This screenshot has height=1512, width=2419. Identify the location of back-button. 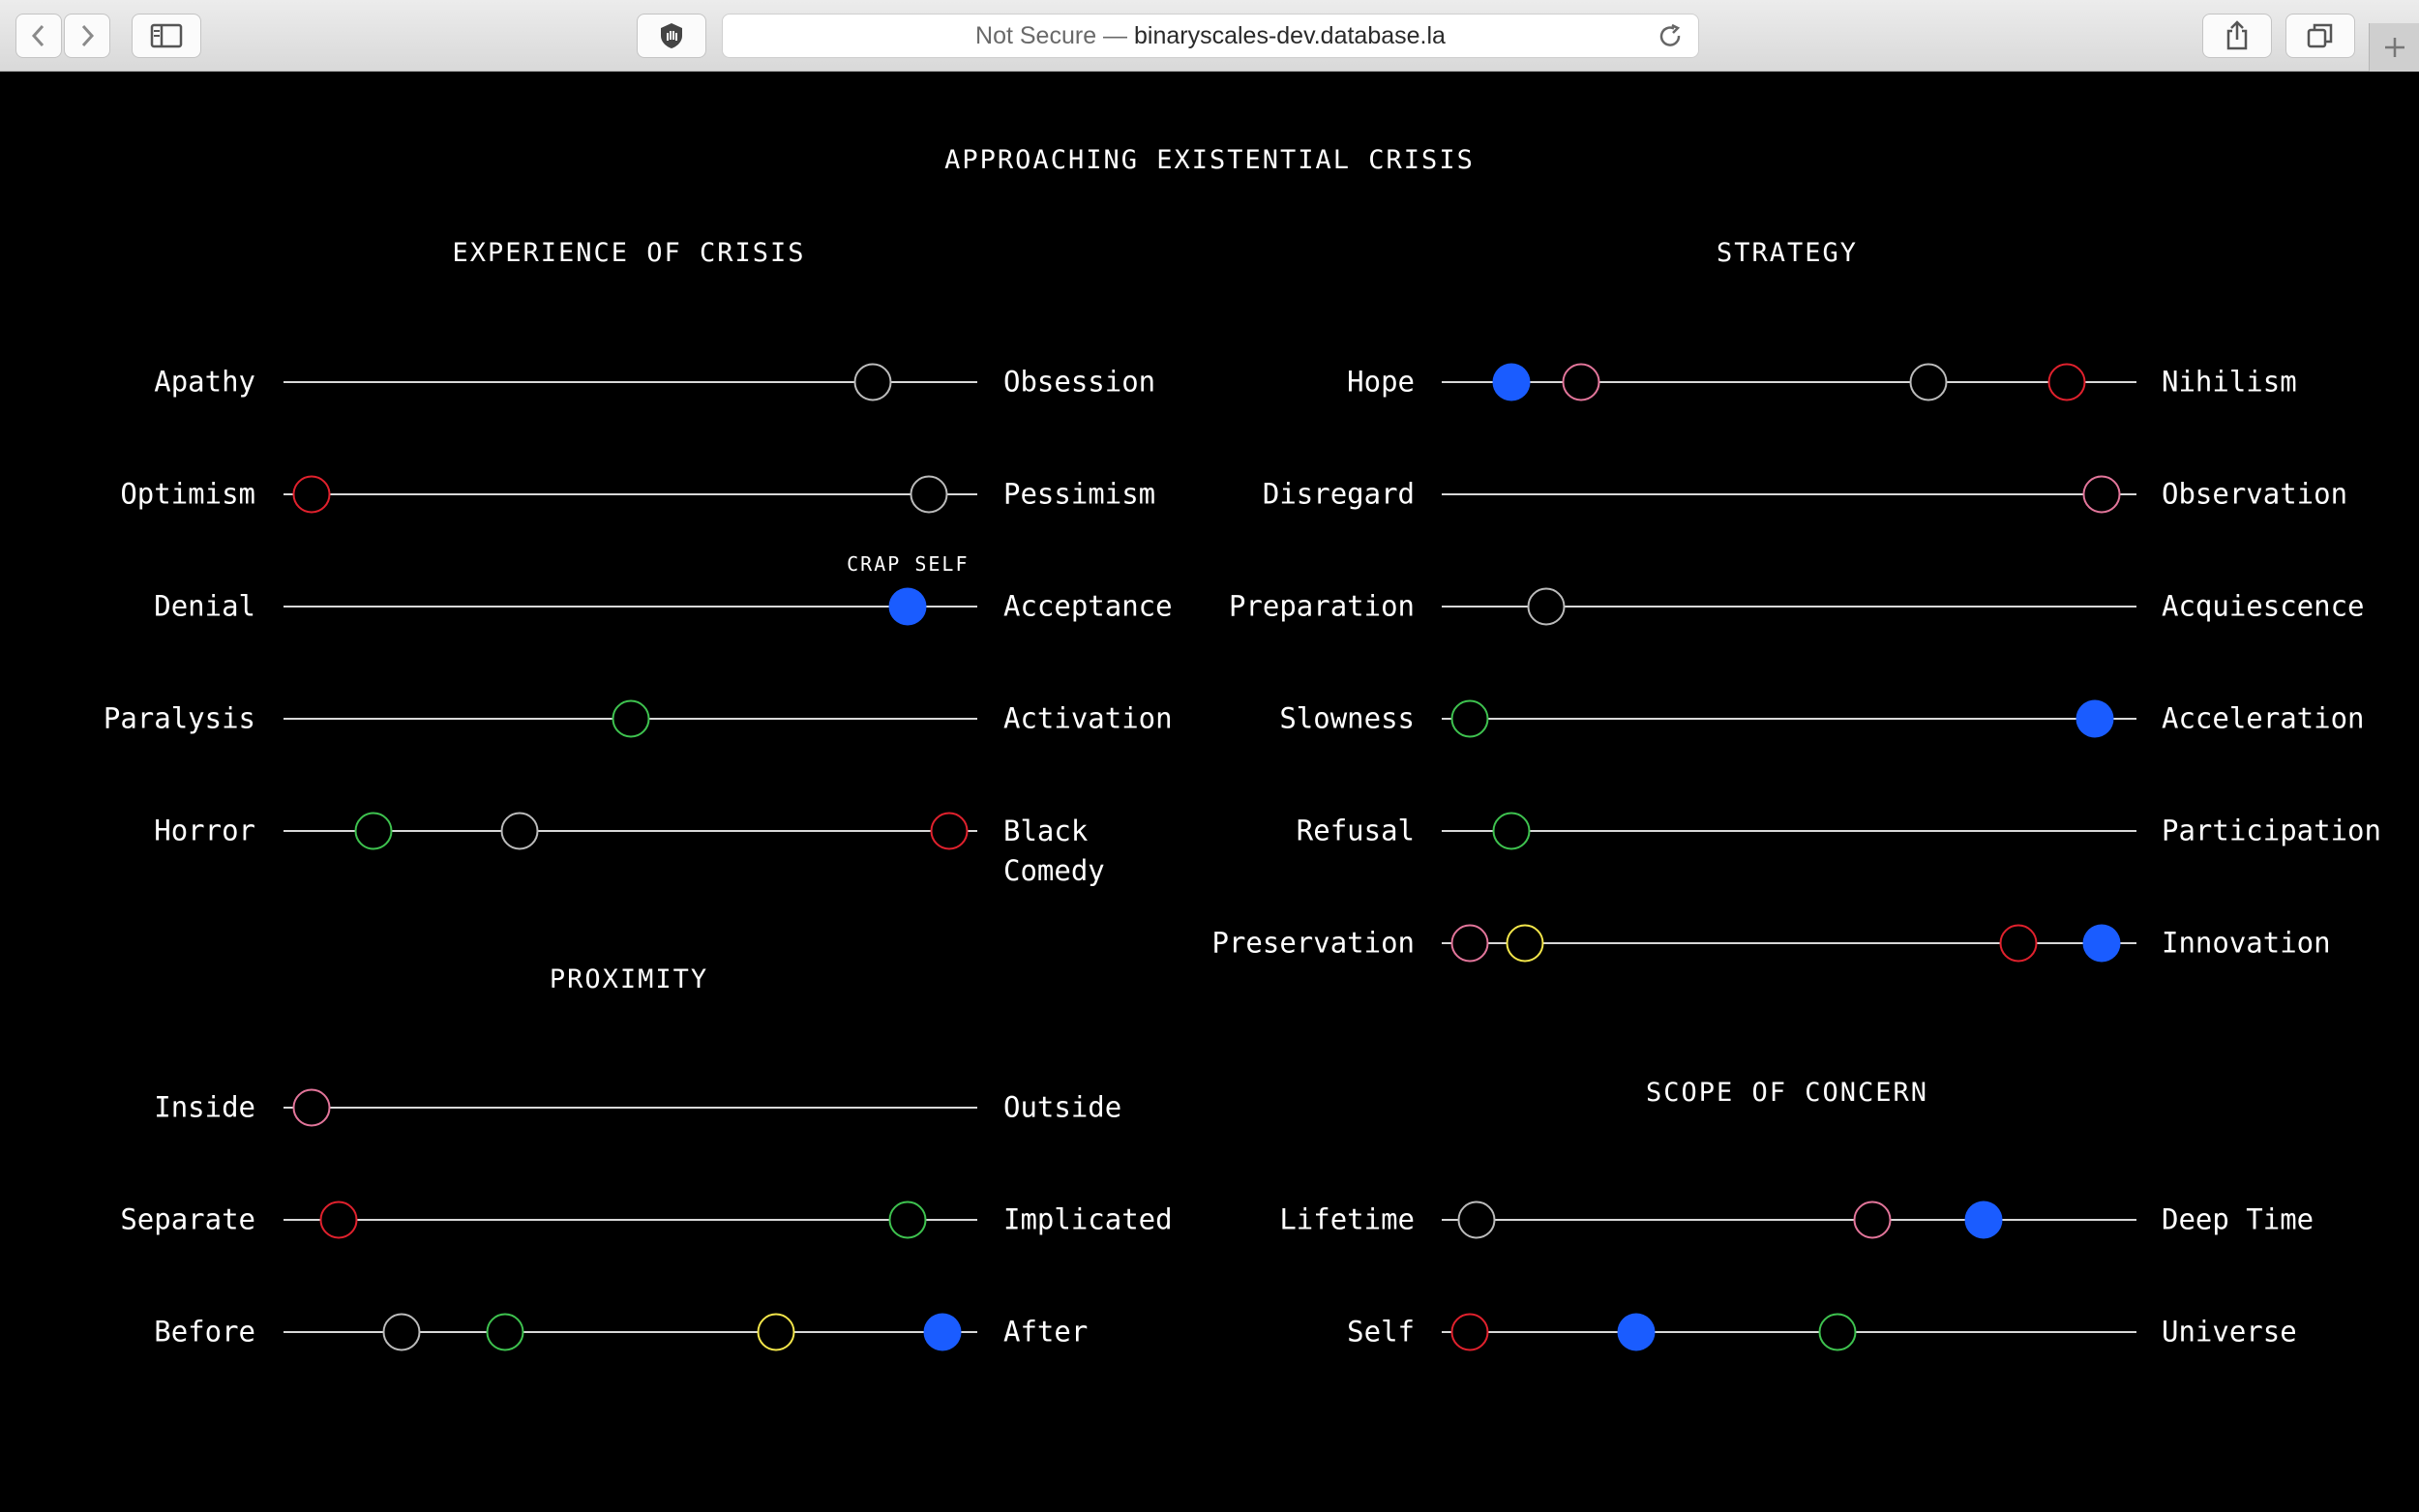
(39, 36).